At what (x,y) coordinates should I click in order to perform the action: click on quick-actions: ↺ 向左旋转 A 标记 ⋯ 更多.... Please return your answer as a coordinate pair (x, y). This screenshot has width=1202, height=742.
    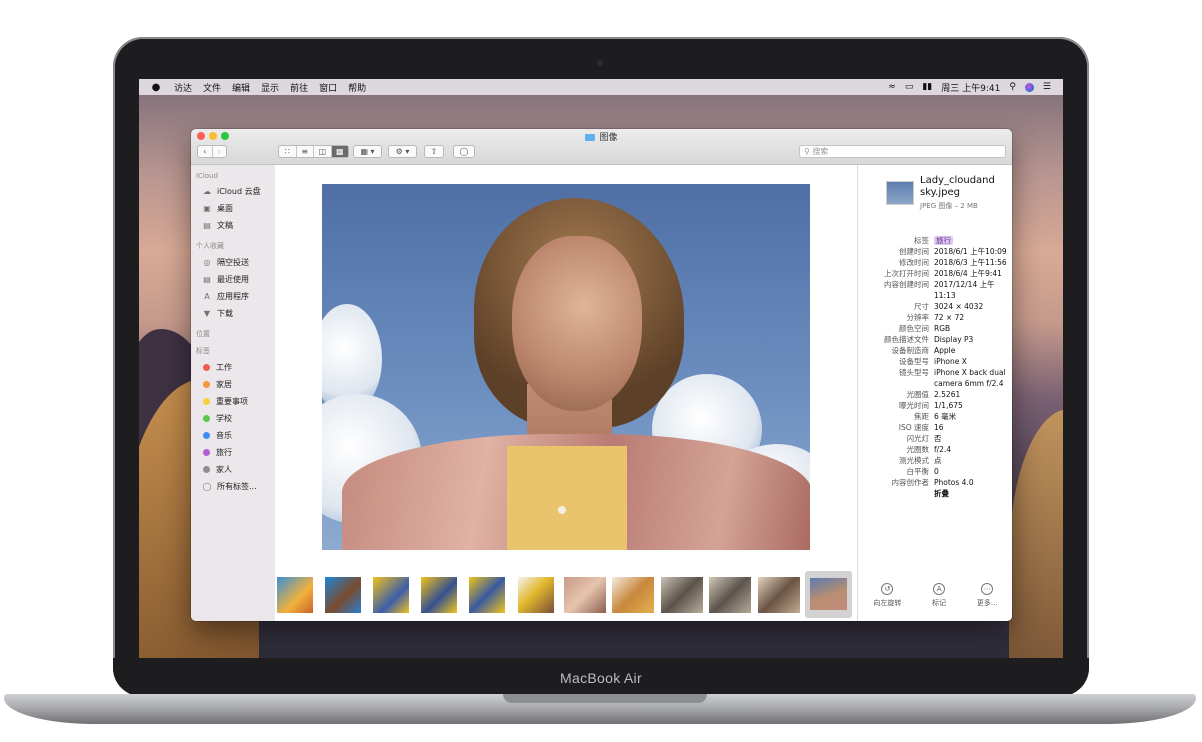
    Looking at the image, I should click on (935, 595).